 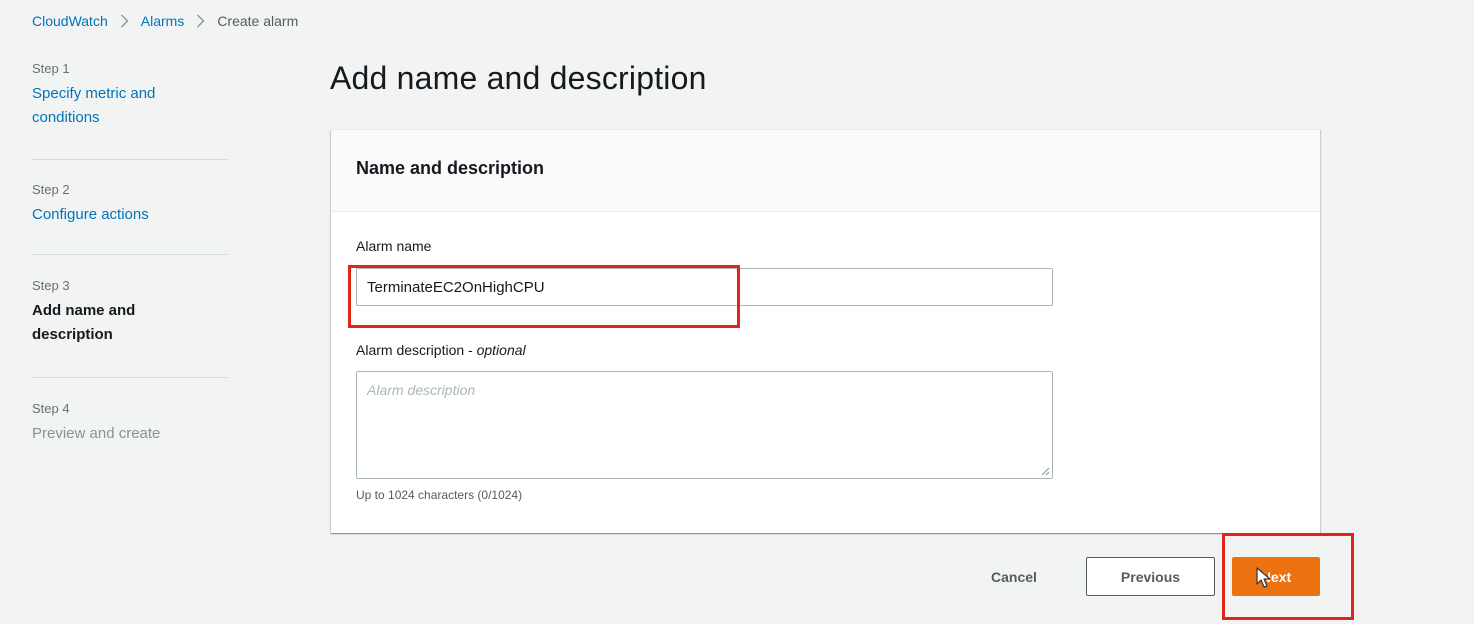 I want to click on step-link-specify-metric: Specify metric and conditions, so click(x=117, y=106).